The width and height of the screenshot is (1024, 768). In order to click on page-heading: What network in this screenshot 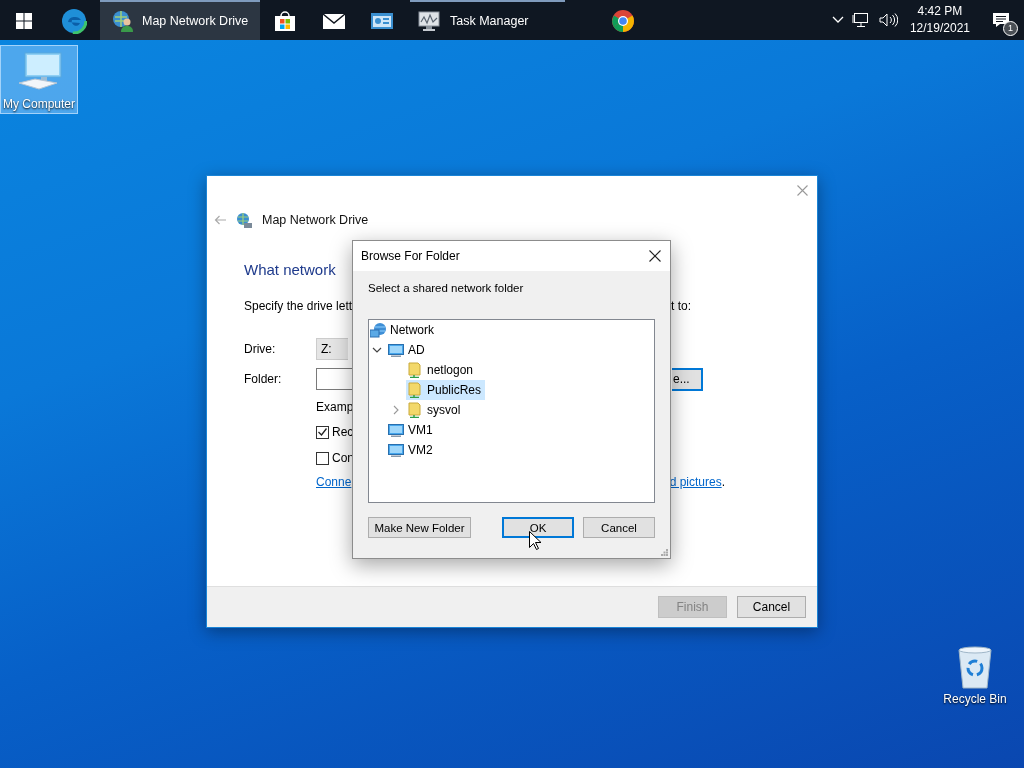, I will do `click(290, 270)`.